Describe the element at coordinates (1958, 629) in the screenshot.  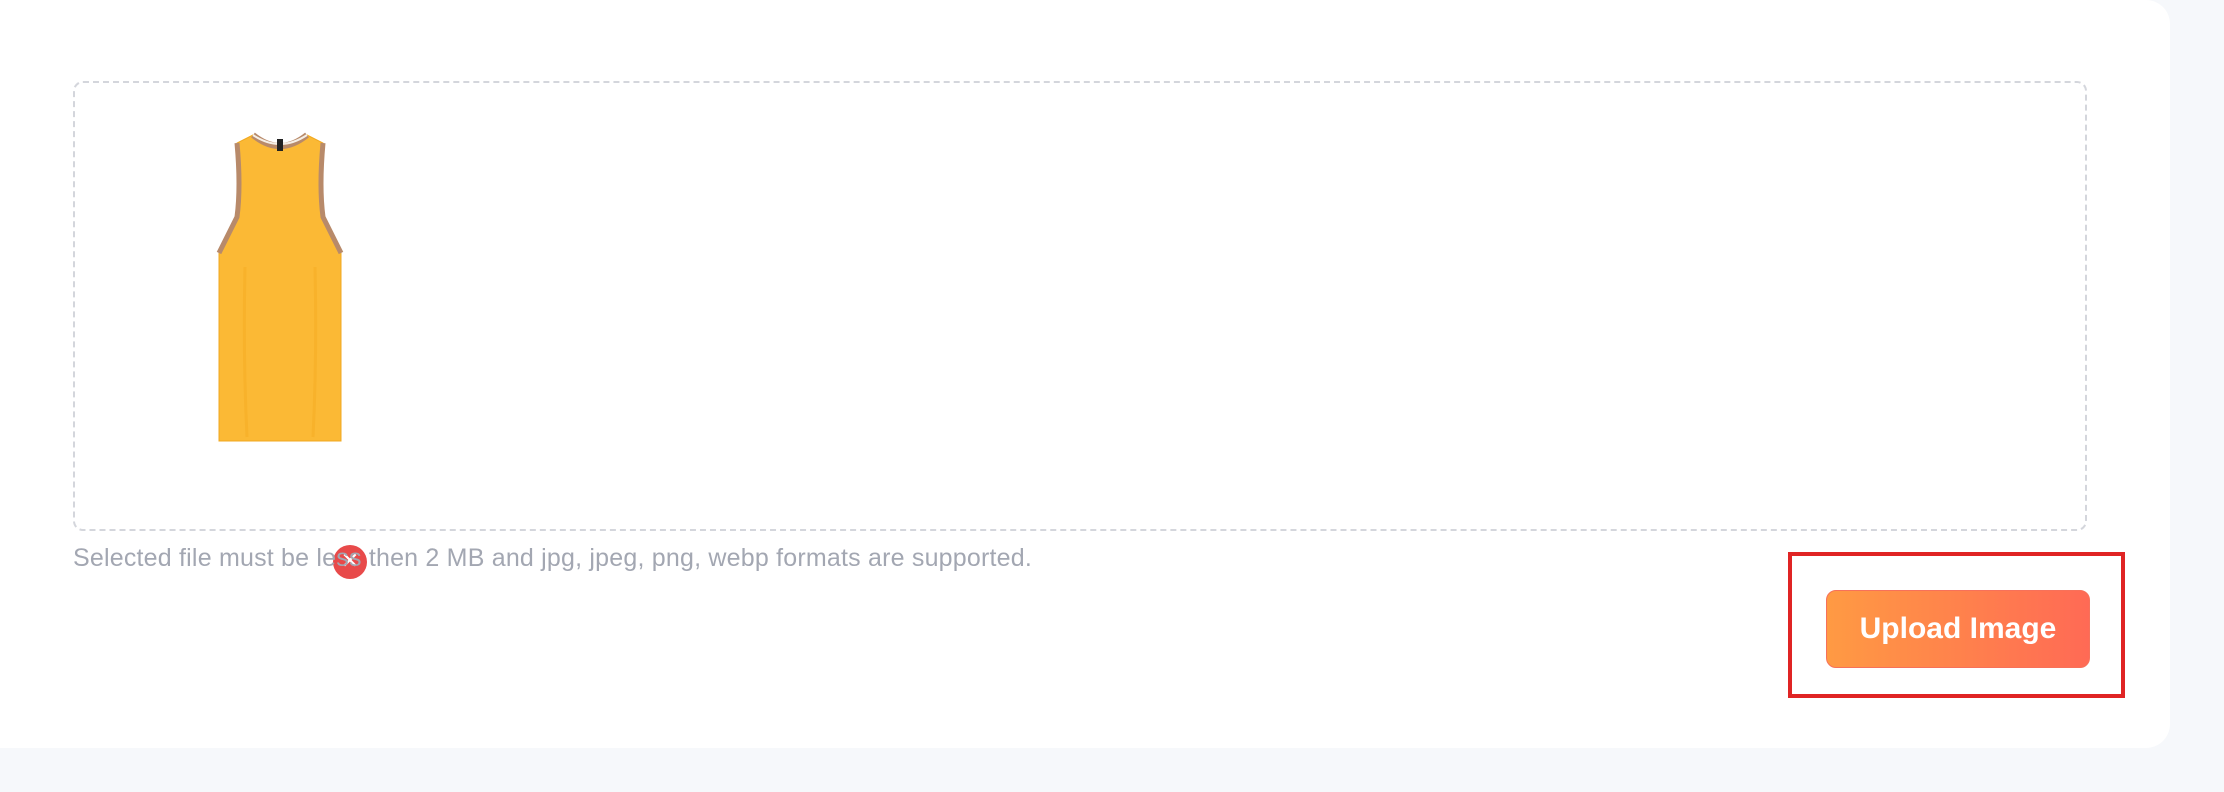
I see `upload-image-button: Upload Image` at that location.